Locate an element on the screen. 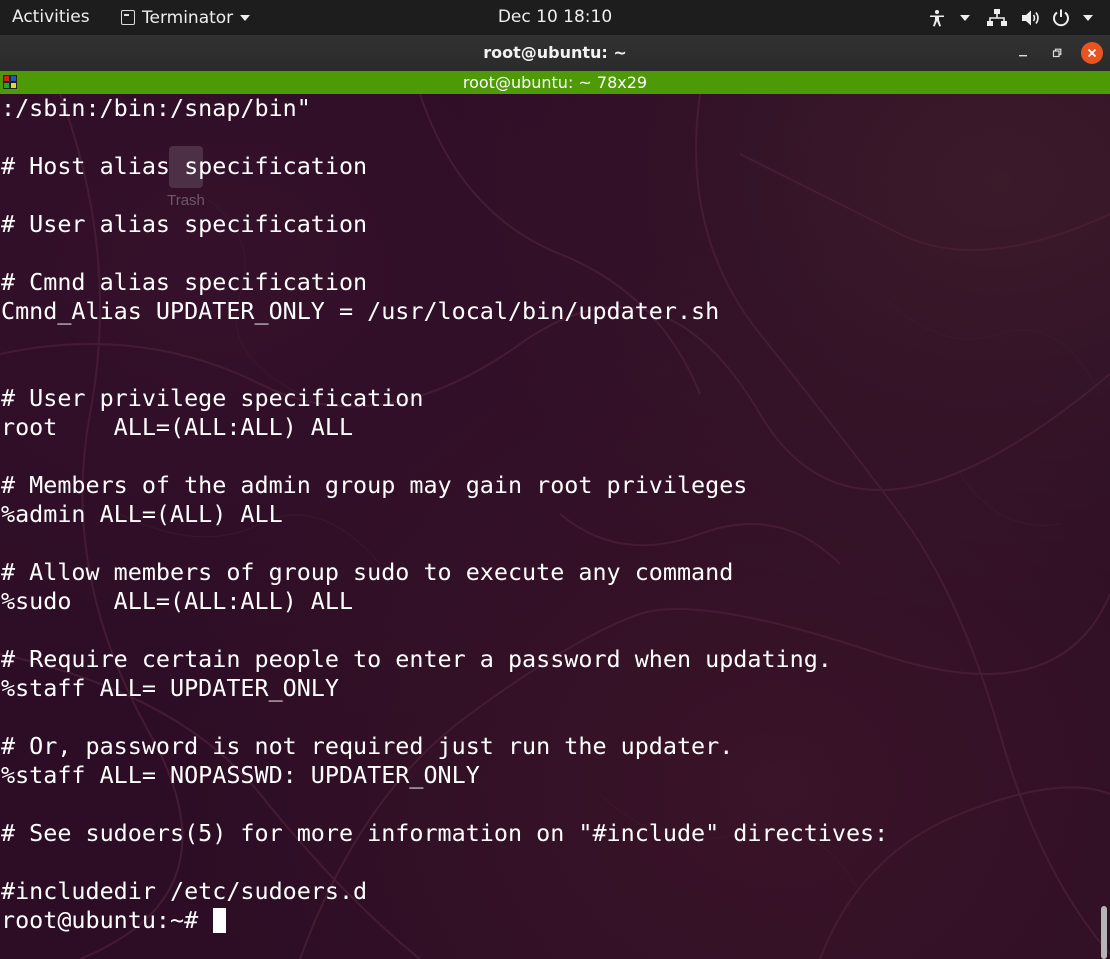 The height and width of the screenshot is (959, 1110). close-button is located at coordinates (1092, 53).